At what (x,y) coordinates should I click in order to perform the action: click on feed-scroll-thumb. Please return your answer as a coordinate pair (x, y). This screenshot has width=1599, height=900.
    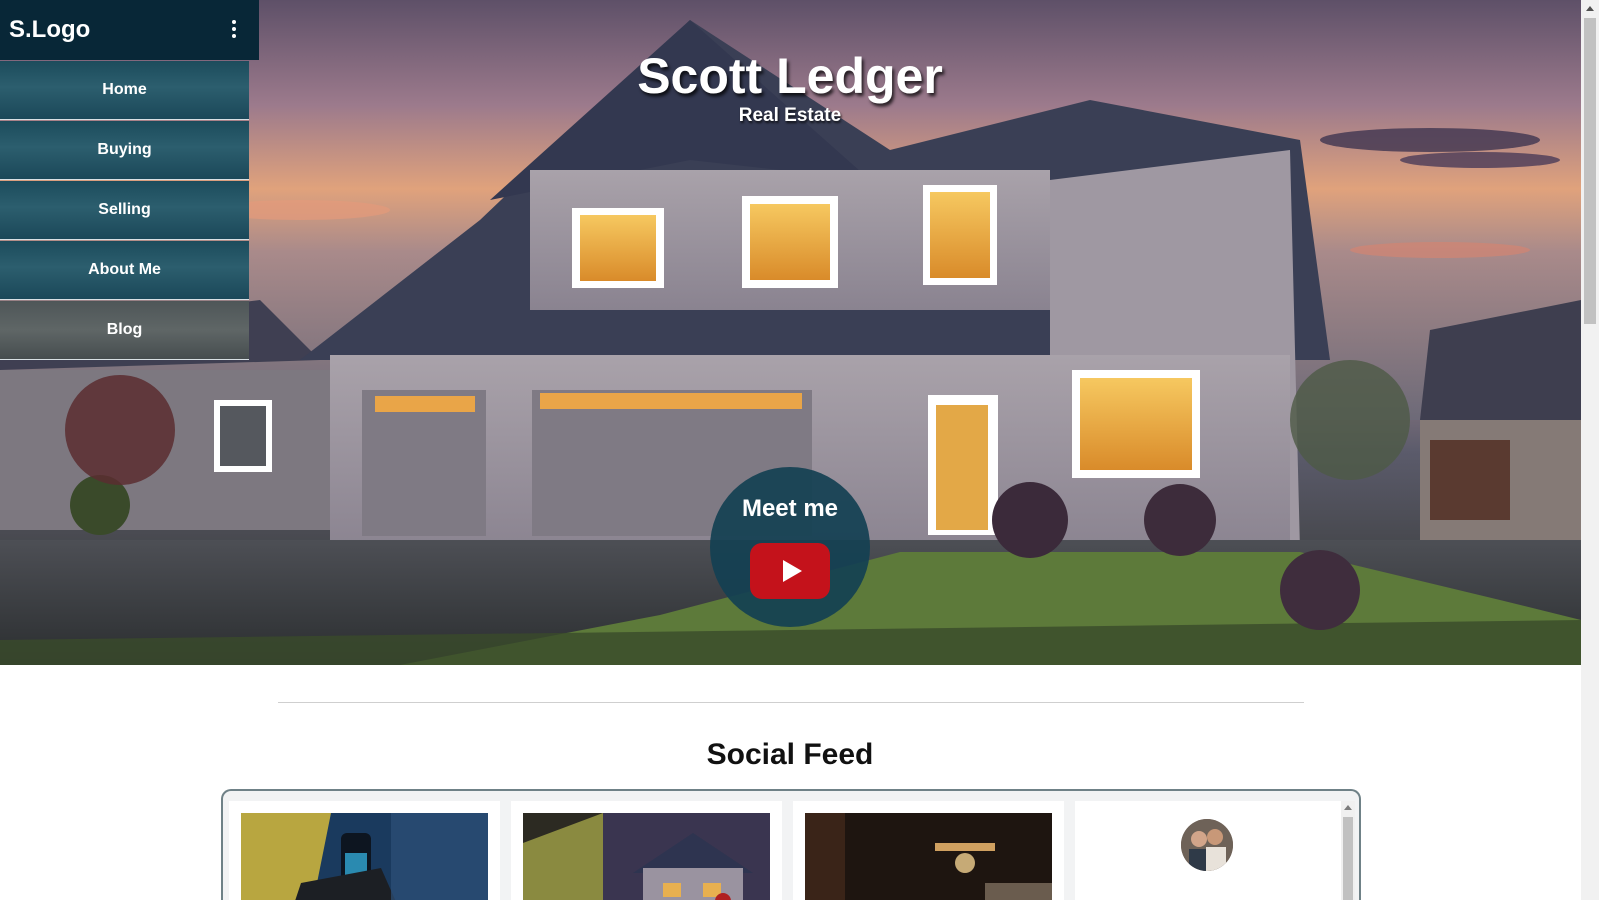
    Looking at the image, I should click on (1348, 858).